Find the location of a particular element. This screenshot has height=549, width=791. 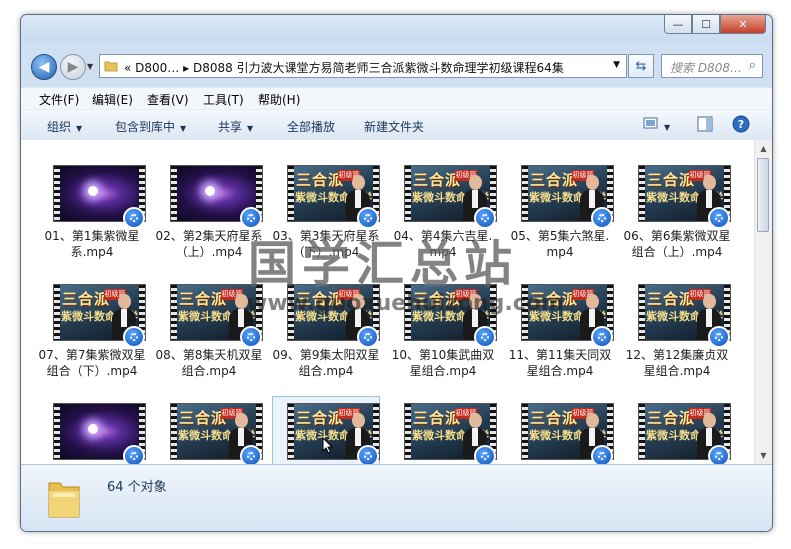

file-item: 三合派初级篇紫微斗数命理学14、第14集四化 is located at coordinates (209, 429).